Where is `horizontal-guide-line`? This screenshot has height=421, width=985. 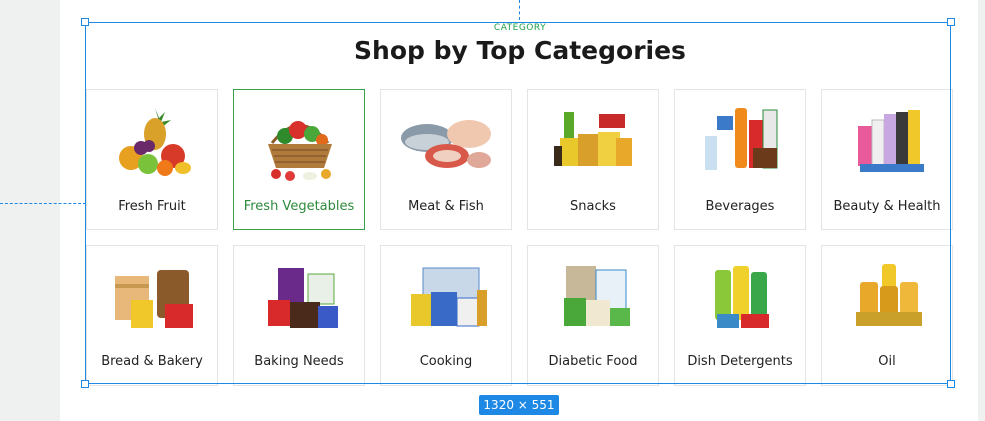 horizontal-guide-line is located at coordinates (43, 203).